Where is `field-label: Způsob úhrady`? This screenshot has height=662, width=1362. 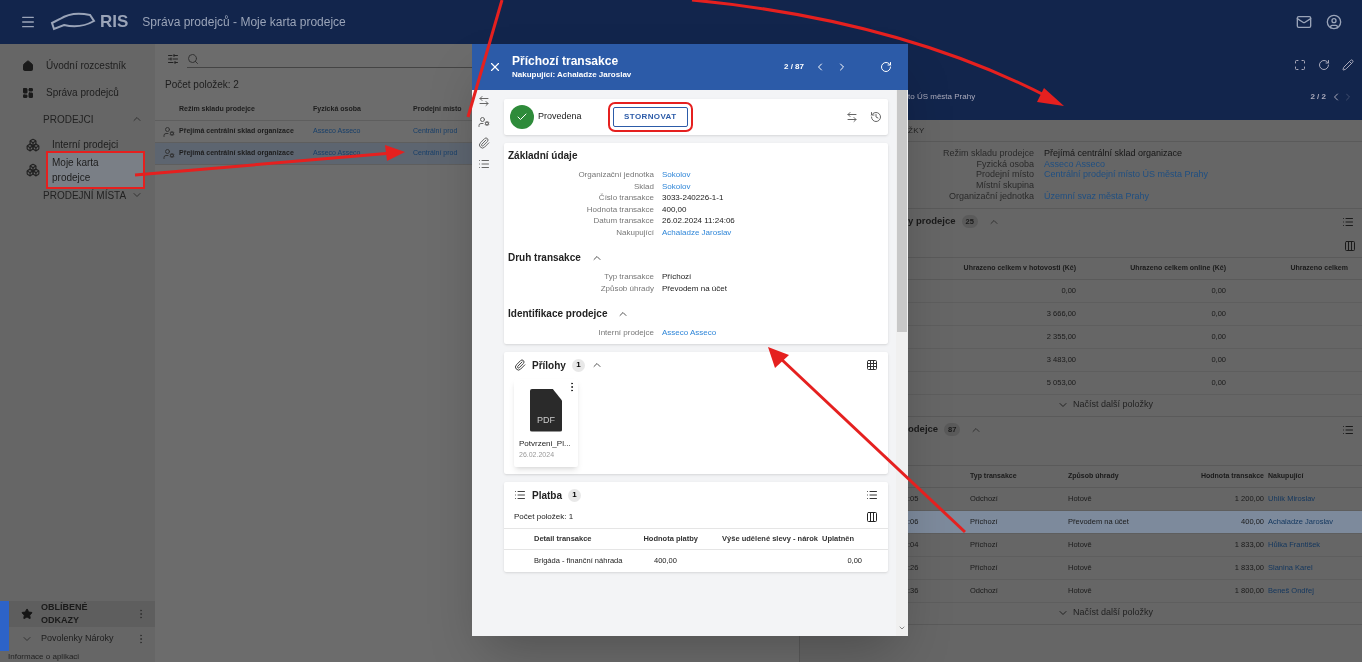 field-label: Způsob úhrady is located at coordinates (626, 288).